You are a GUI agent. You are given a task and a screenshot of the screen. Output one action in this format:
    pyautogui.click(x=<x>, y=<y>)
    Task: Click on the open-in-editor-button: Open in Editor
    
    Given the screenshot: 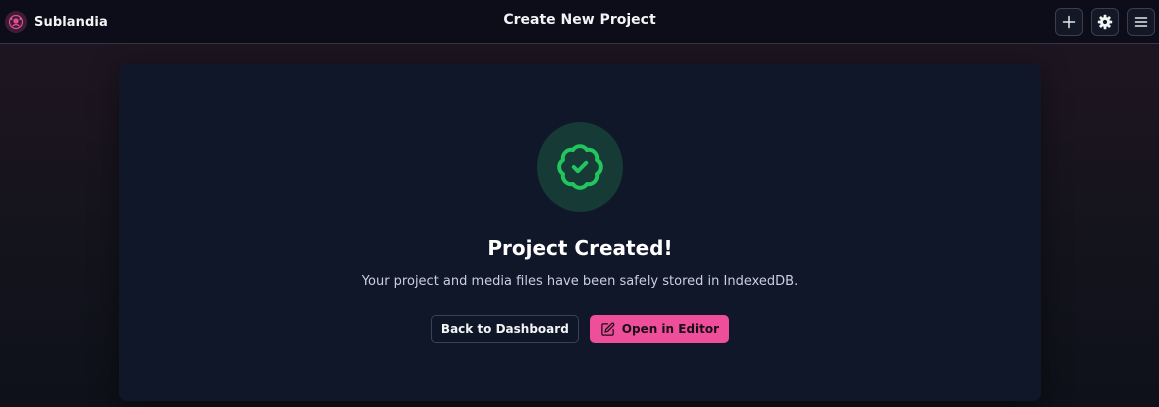 What is the action you would take?
    pyautogui.click(x=659, y=329)
    